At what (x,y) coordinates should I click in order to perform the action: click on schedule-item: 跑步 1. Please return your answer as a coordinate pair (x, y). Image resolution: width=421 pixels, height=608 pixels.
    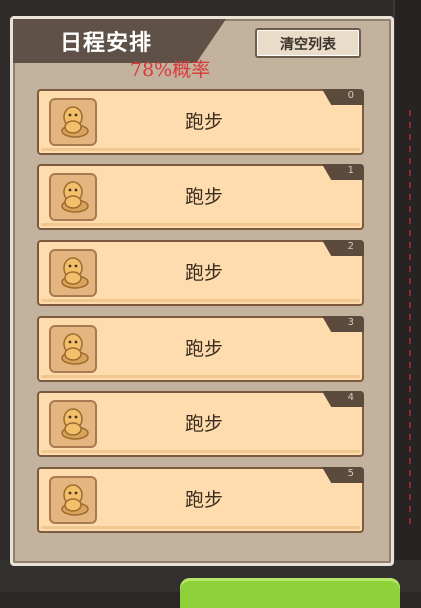
    Looking at the image, I should click on (200, 197).